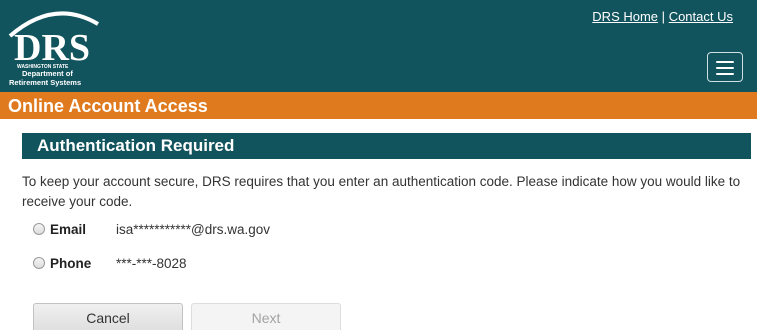 This screenshot has height=330, width=757. What do you see at coordinates (625, 16) in the screenshot?
I see `drs-home-link: DRS Home` at bounding box center [625, 16].